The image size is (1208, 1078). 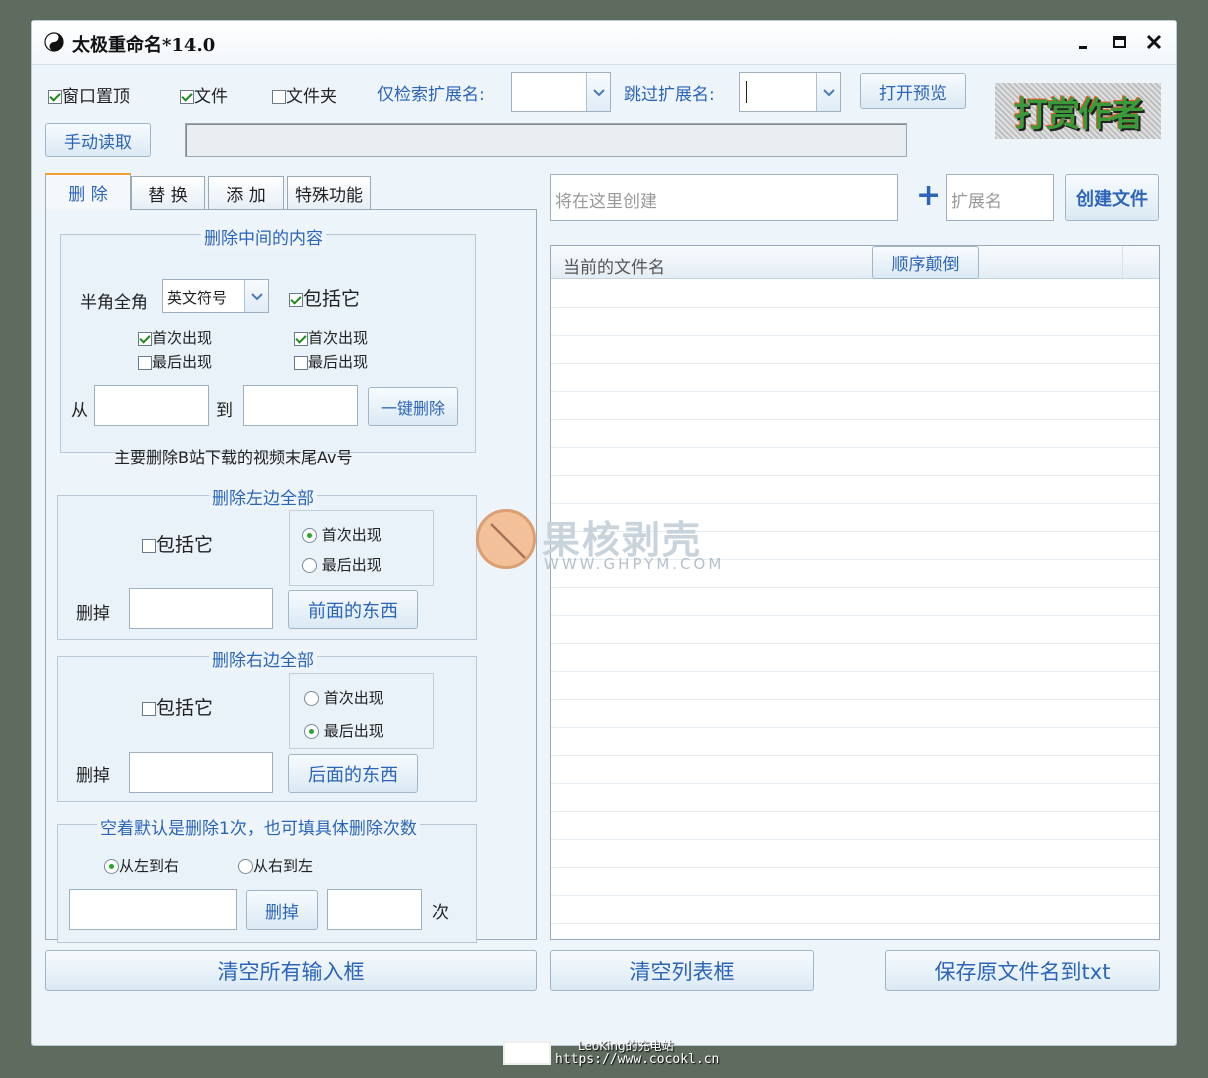 I want to click on topmost-check-icon, so click(x=55, y=97).